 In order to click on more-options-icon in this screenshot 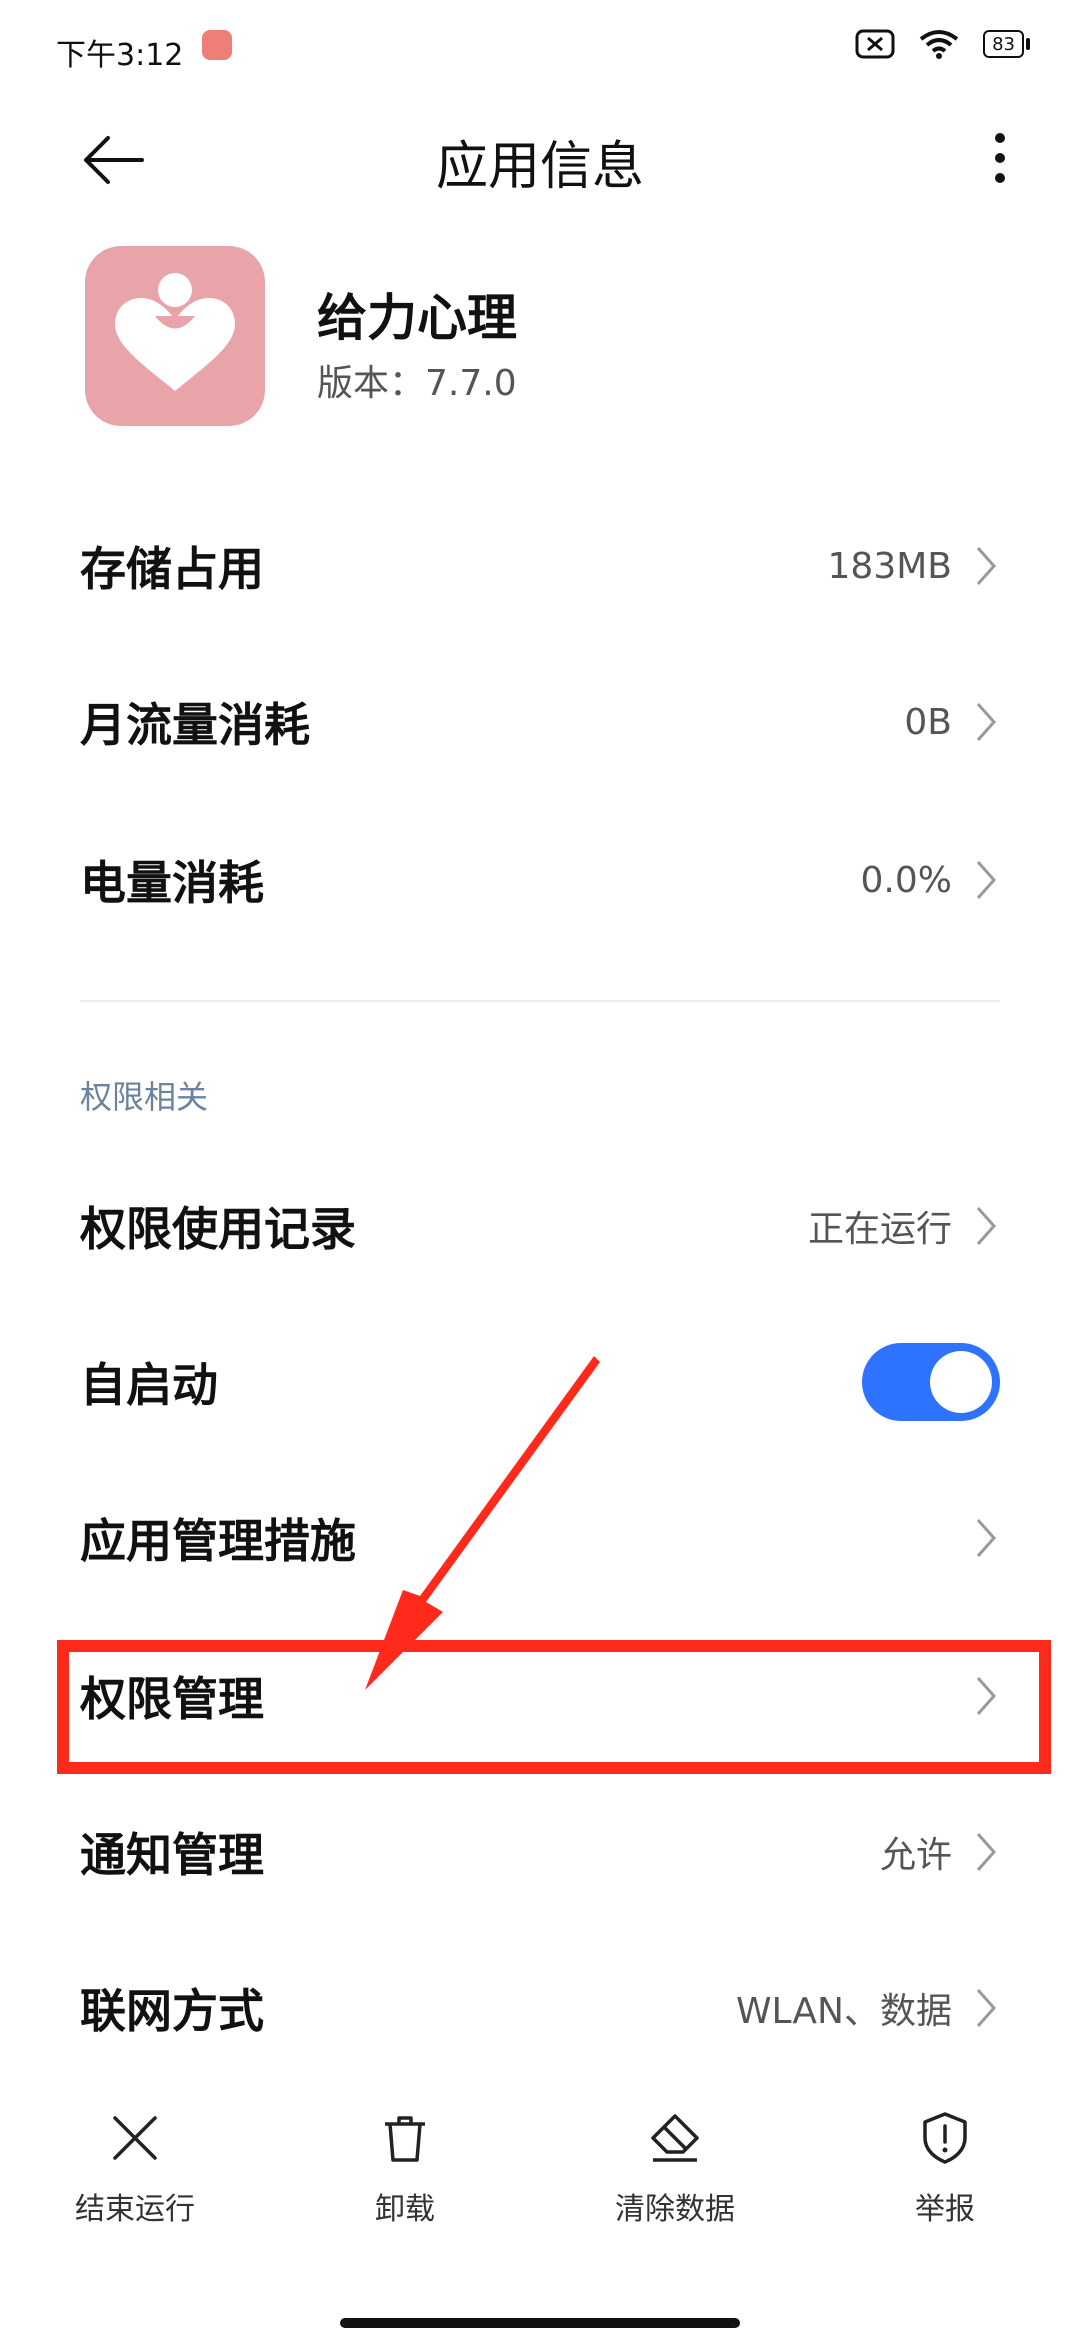, I will do `click(1000, 158)`.